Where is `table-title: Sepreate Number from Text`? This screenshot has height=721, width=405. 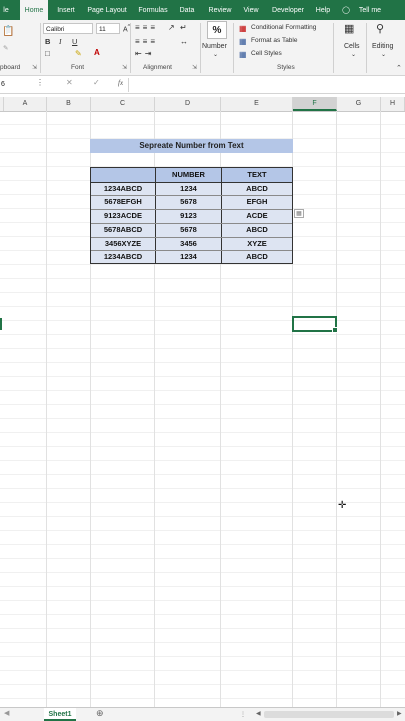
table-title: Sepreate Number from Text is located at coordinates (191, 146).